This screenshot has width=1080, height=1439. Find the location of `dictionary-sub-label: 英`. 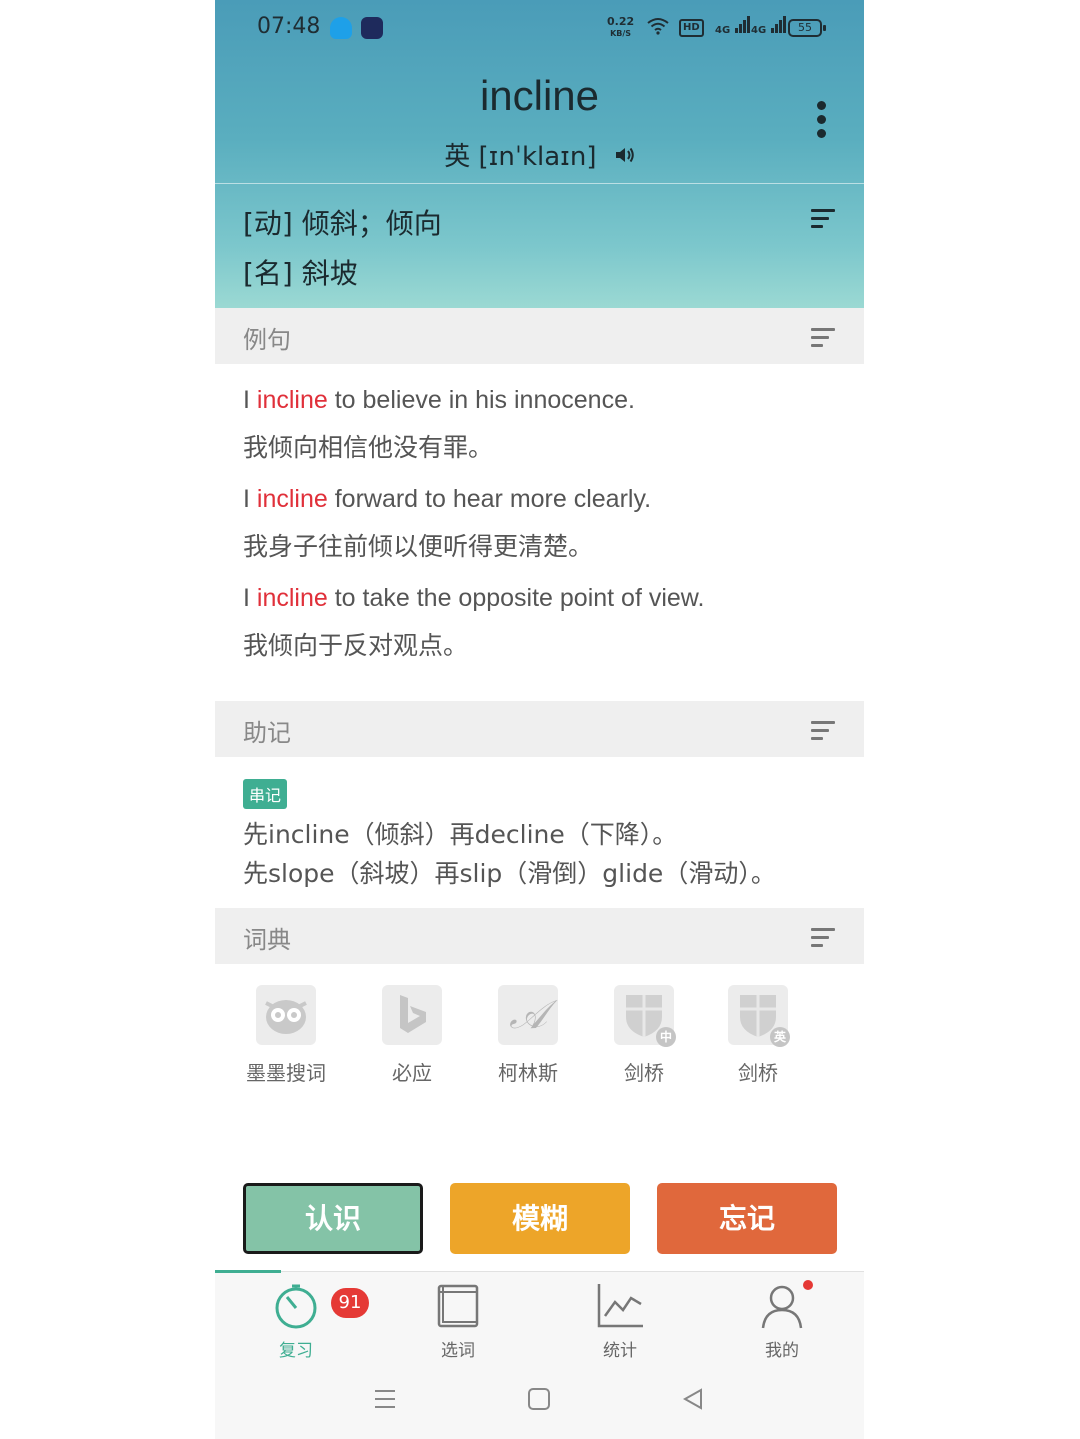

dictionary-sub-label: 英 is located at coordinates (780, 1037).